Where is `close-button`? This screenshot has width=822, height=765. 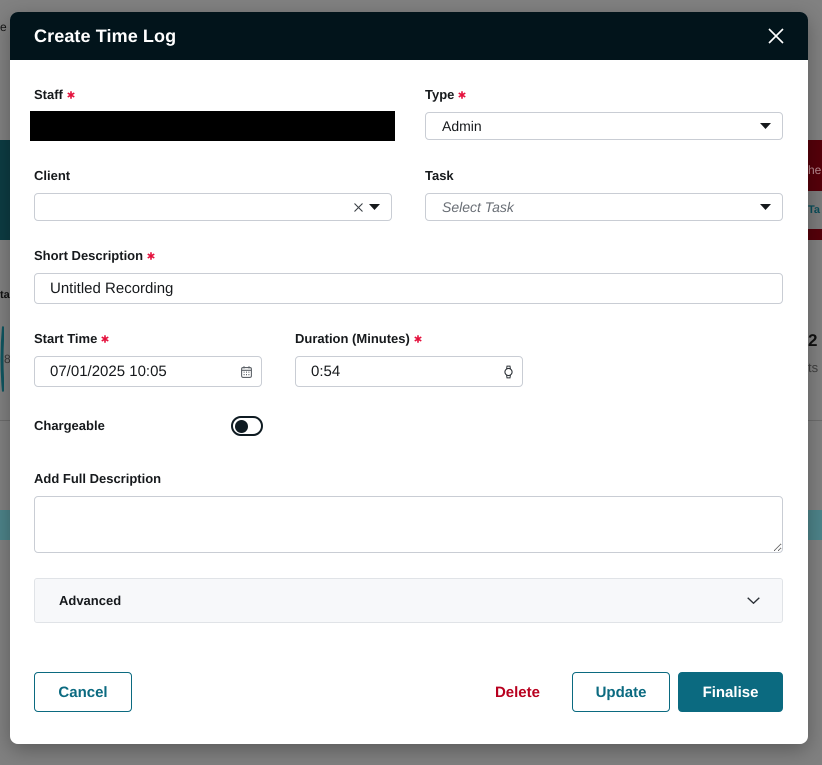
close-button is located at coordinates (776, 36).